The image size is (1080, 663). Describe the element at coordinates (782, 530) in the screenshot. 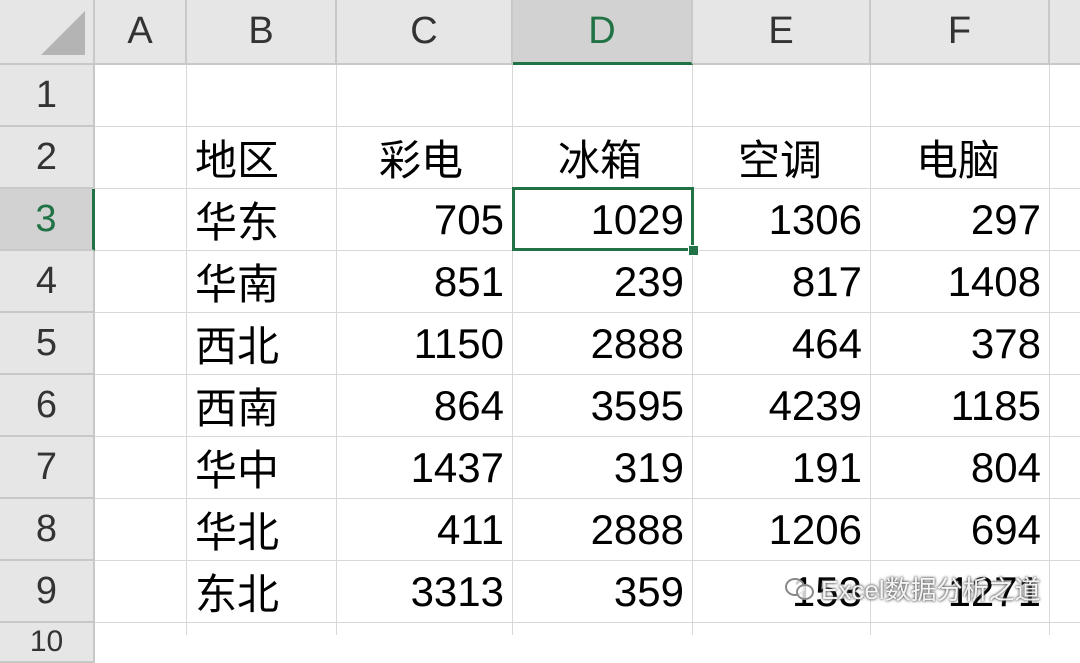

I see `cell-ac: 1206` at that location.